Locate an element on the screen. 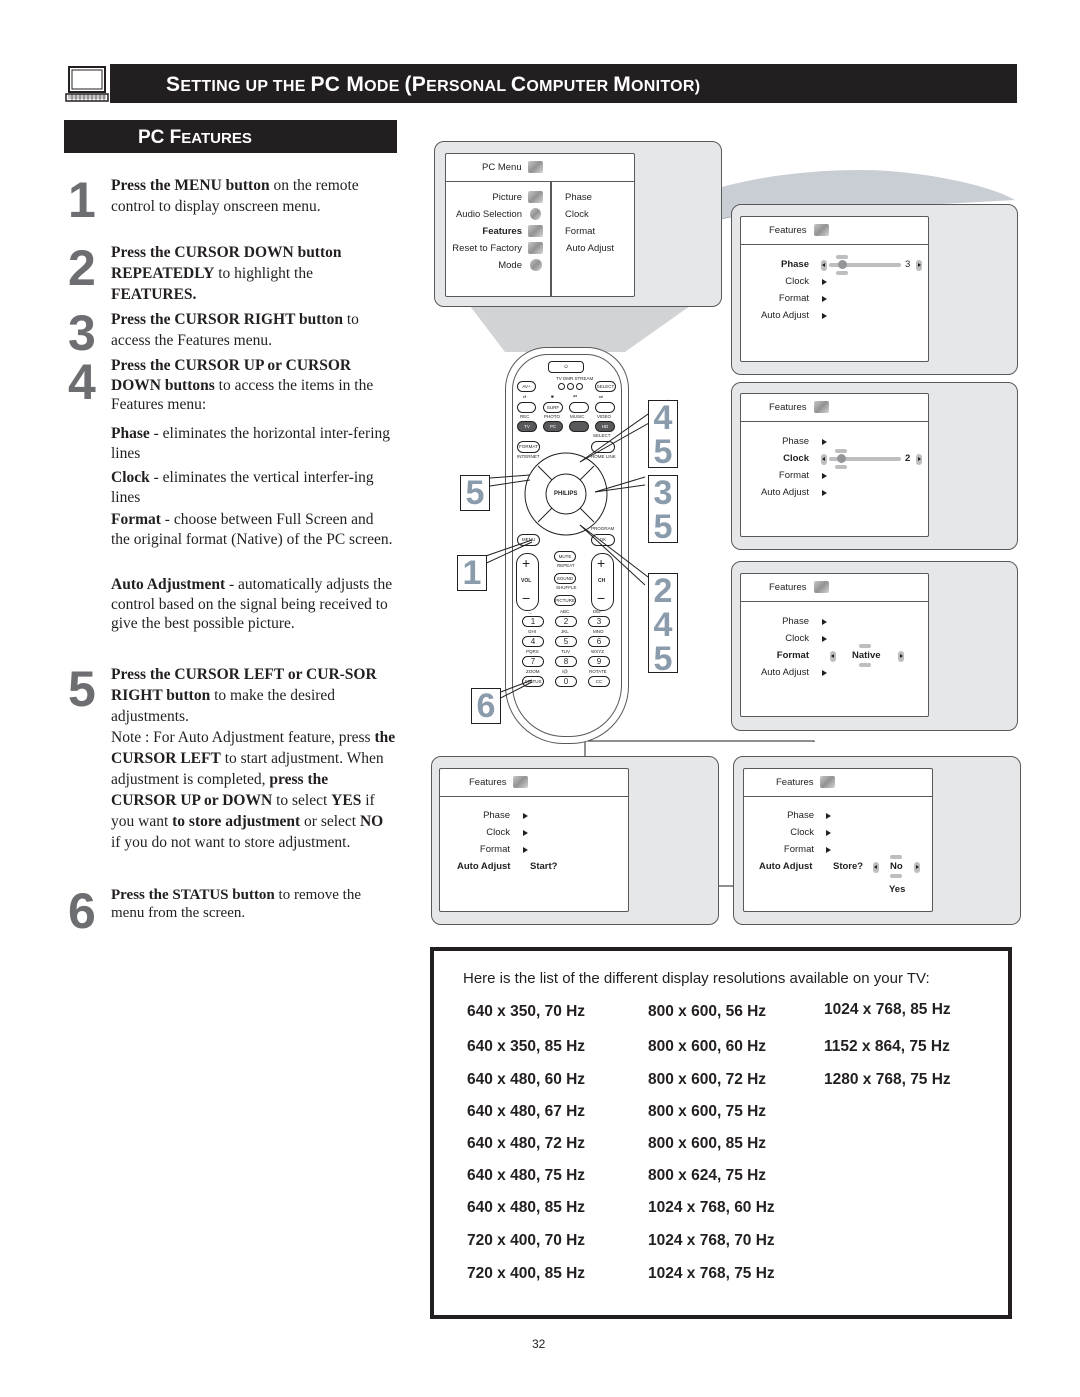 This screenshot has width=1080, height=1397. callout-number: 3 is located at coordinates (663, 493).